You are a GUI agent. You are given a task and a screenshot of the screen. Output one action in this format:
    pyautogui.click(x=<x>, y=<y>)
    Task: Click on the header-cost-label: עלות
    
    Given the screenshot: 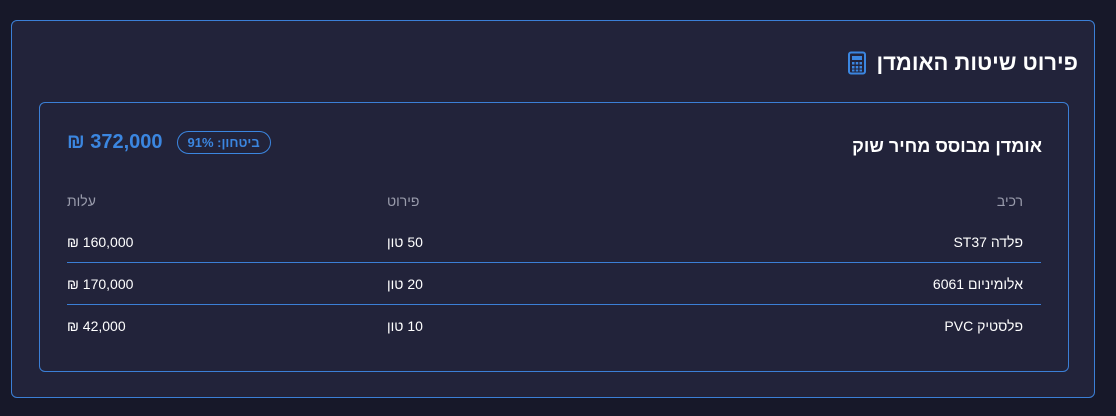 What is the action you would take?
    pyautogui.click(x=81, y=201)
    